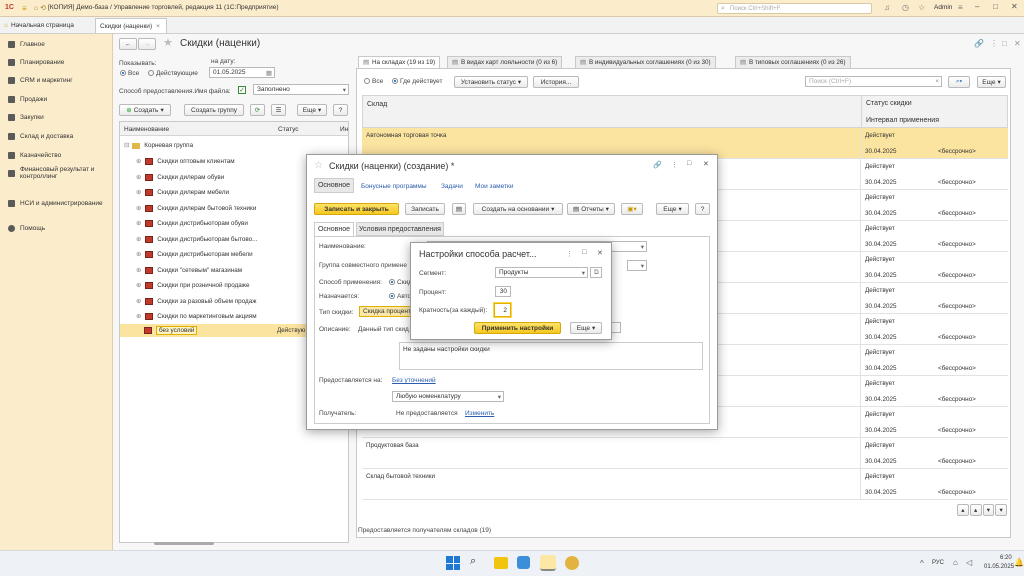 This screenshot has height=576, width=1024. What do you see at coordinates (400, 282) in the screenshot?
I see `apply-radio: Скид` at bounding box center [400, 282].